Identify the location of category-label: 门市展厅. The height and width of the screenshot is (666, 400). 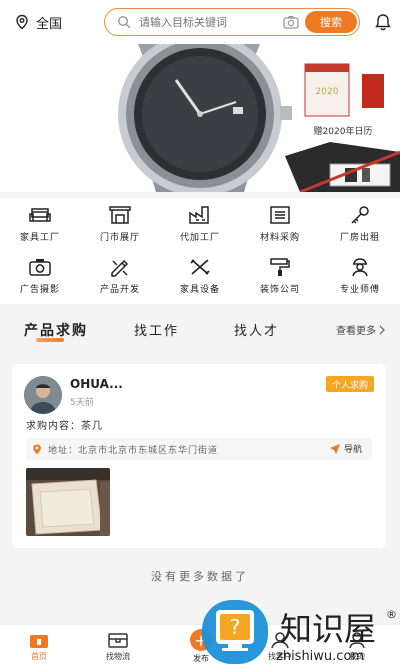
(119, 238).